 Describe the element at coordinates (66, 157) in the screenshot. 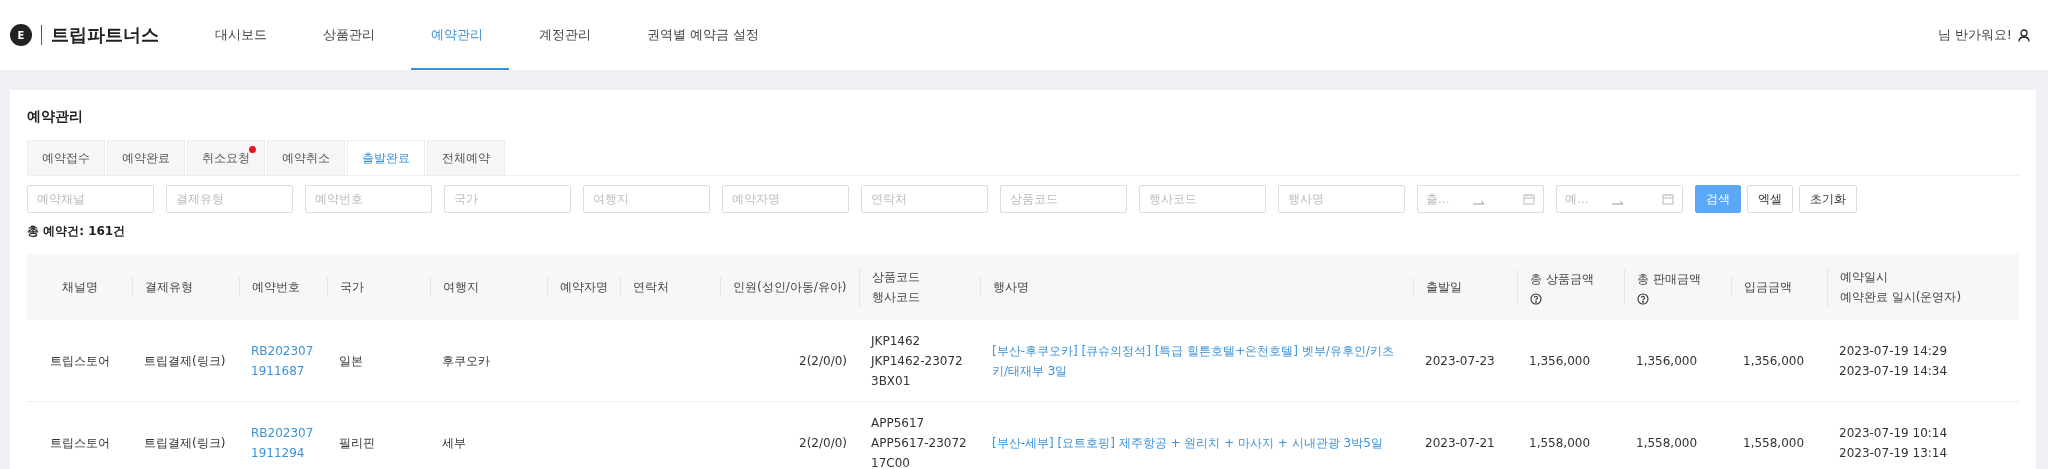

I see `tab: 예약접수` at that location.